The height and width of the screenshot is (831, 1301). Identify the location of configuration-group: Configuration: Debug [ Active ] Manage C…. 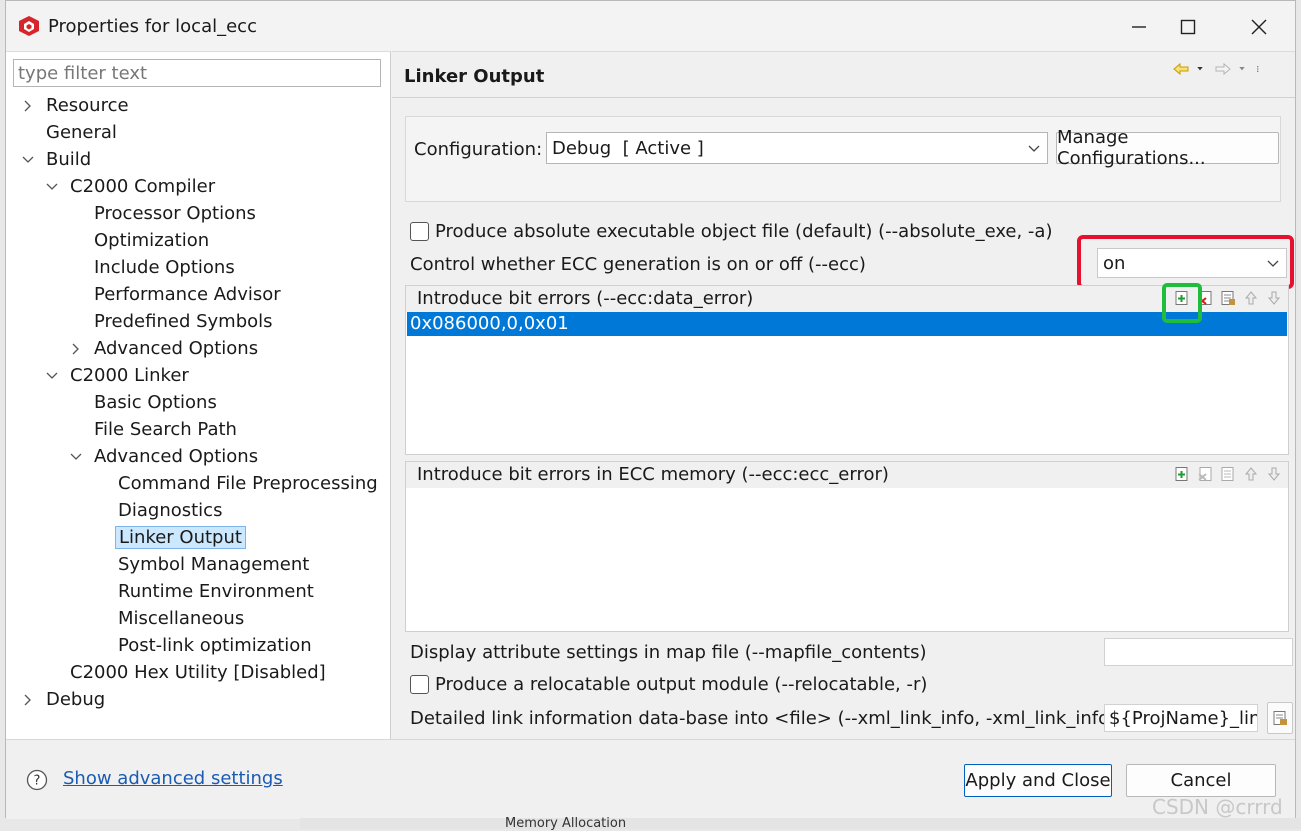
(843, 159).